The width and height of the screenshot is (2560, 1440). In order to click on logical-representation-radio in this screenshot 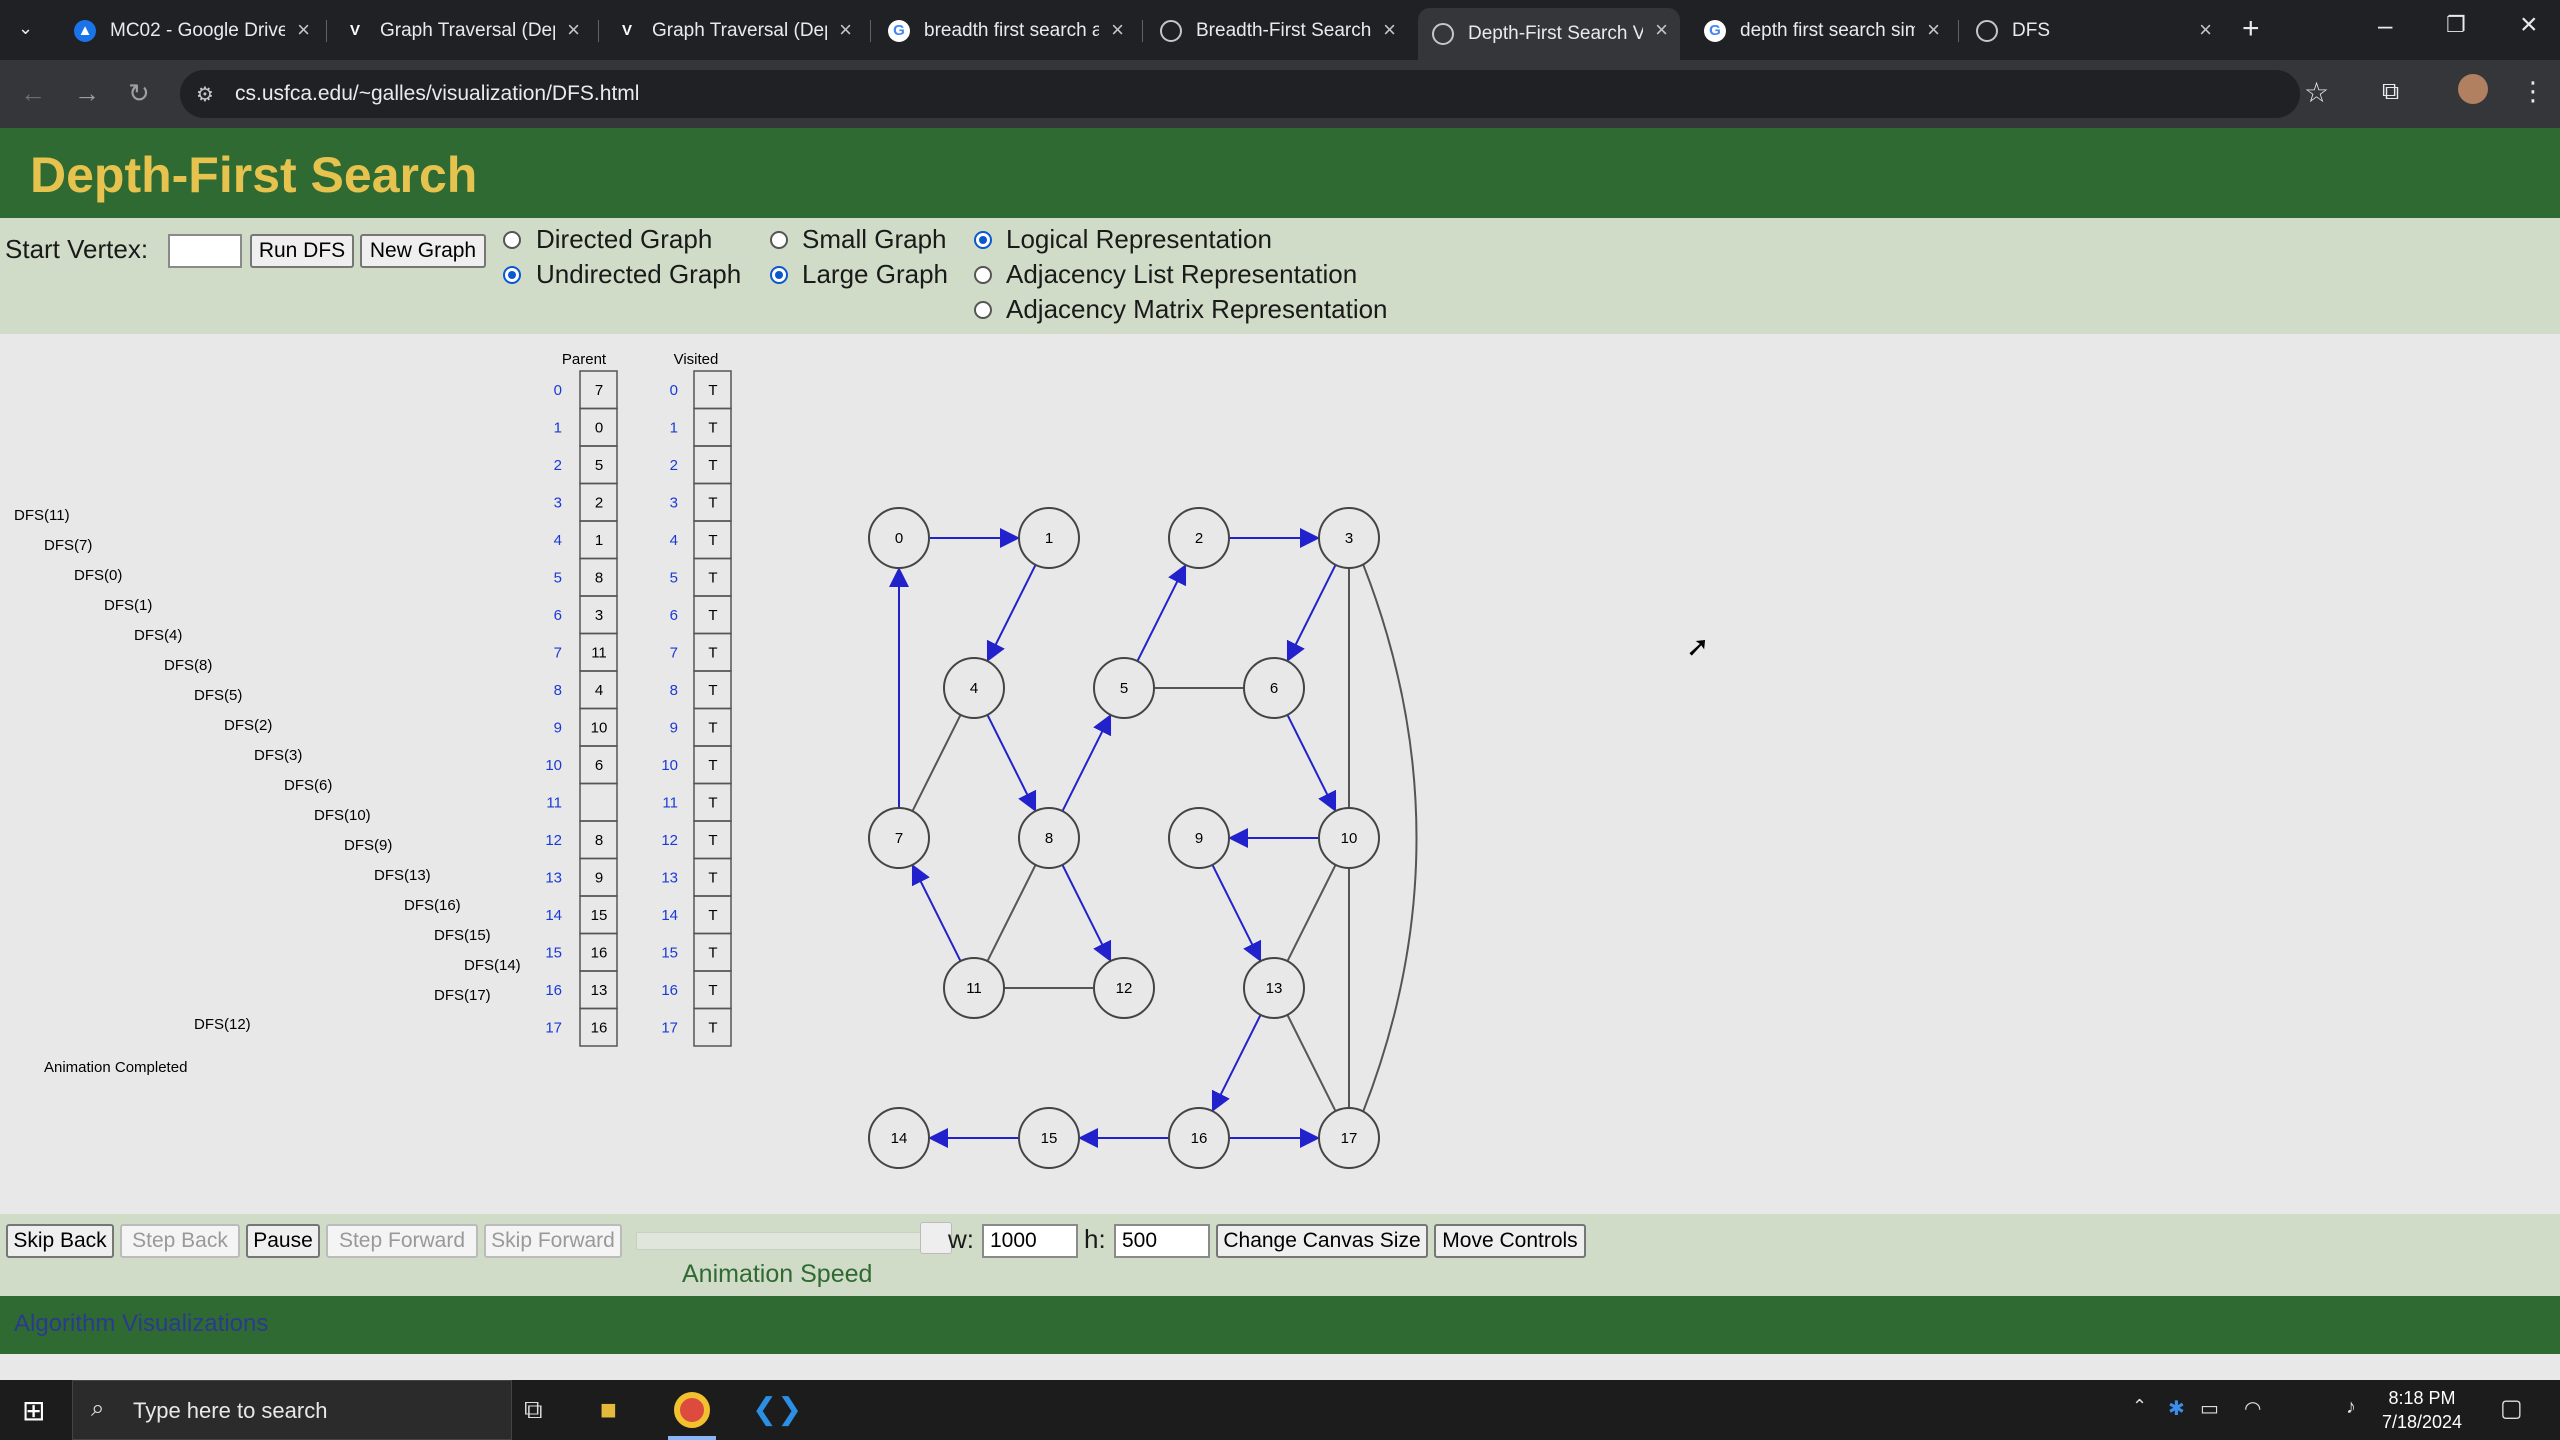, I will do `click(983, 240)`.